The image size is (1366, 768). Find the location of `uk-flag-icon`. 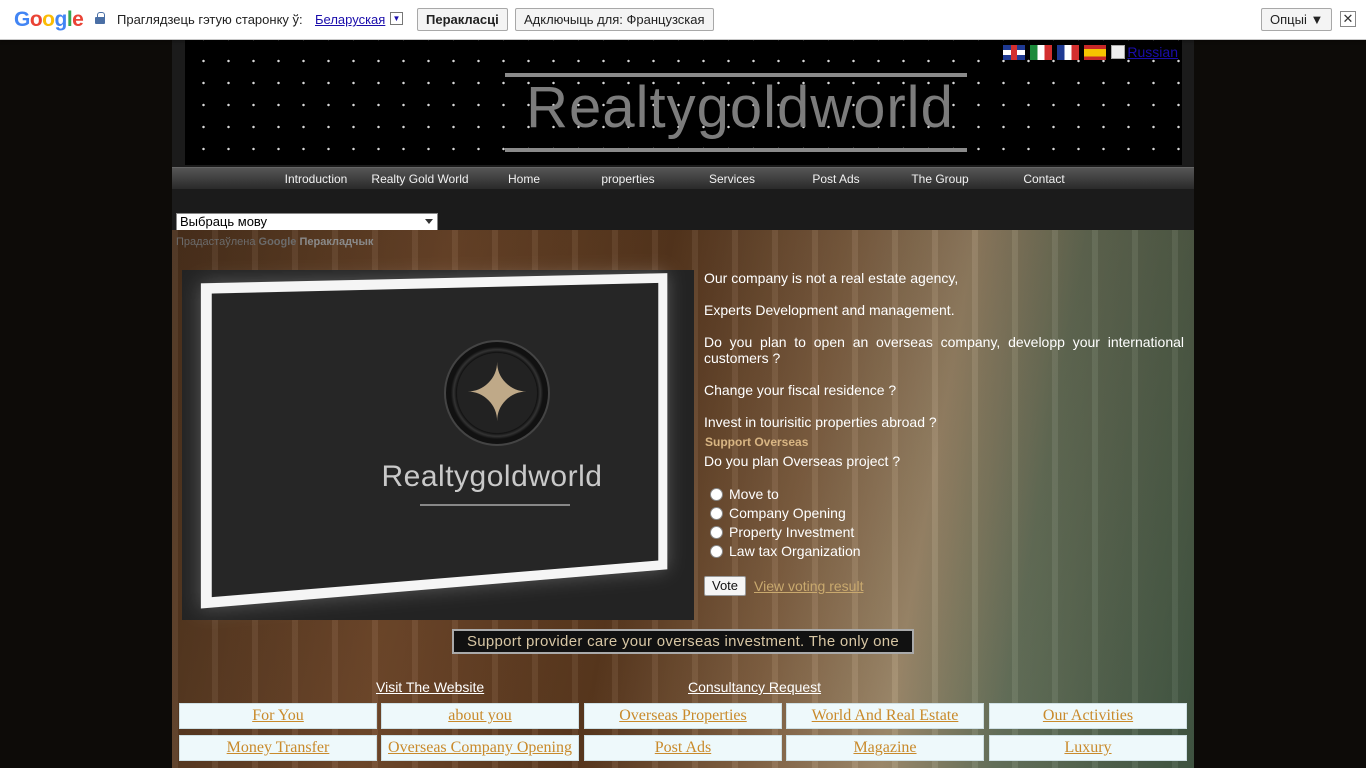

uk-flag-icon is located at coordinates (1014, 52).